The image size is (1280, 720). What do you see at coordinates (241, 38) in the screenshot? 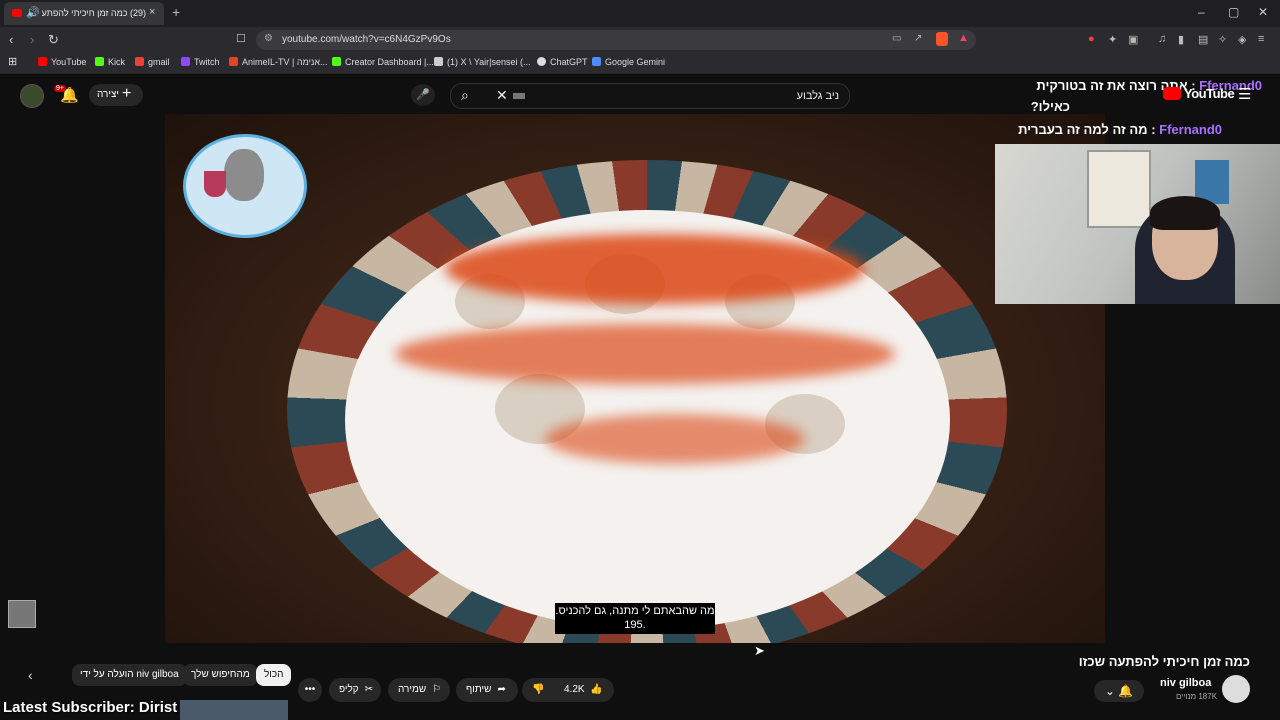
I see `bookmark-icon: ☐` at bounding box center [241, 38].